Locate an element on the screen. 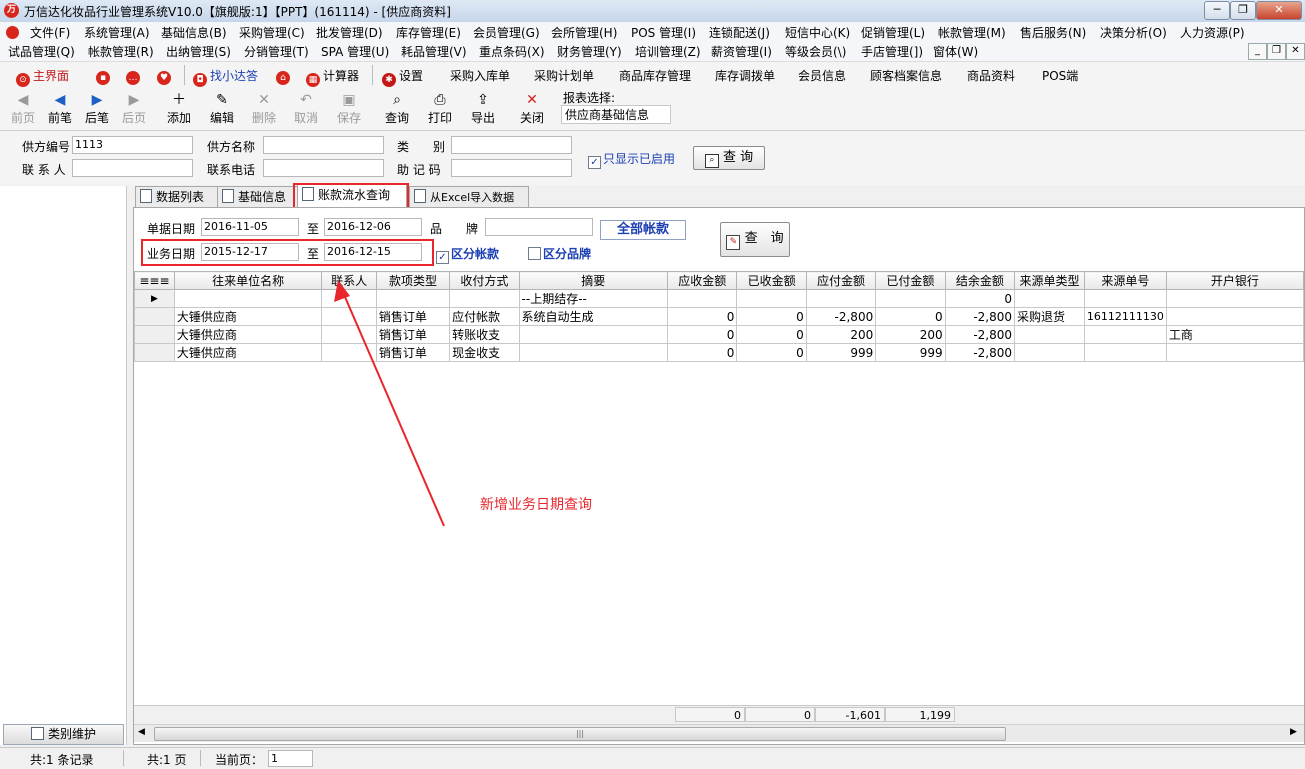 The height and width of the screenshot is (769, 1305). menu-item-menu_row2-12: 窗体(W) is located at coordinates (955, 51).